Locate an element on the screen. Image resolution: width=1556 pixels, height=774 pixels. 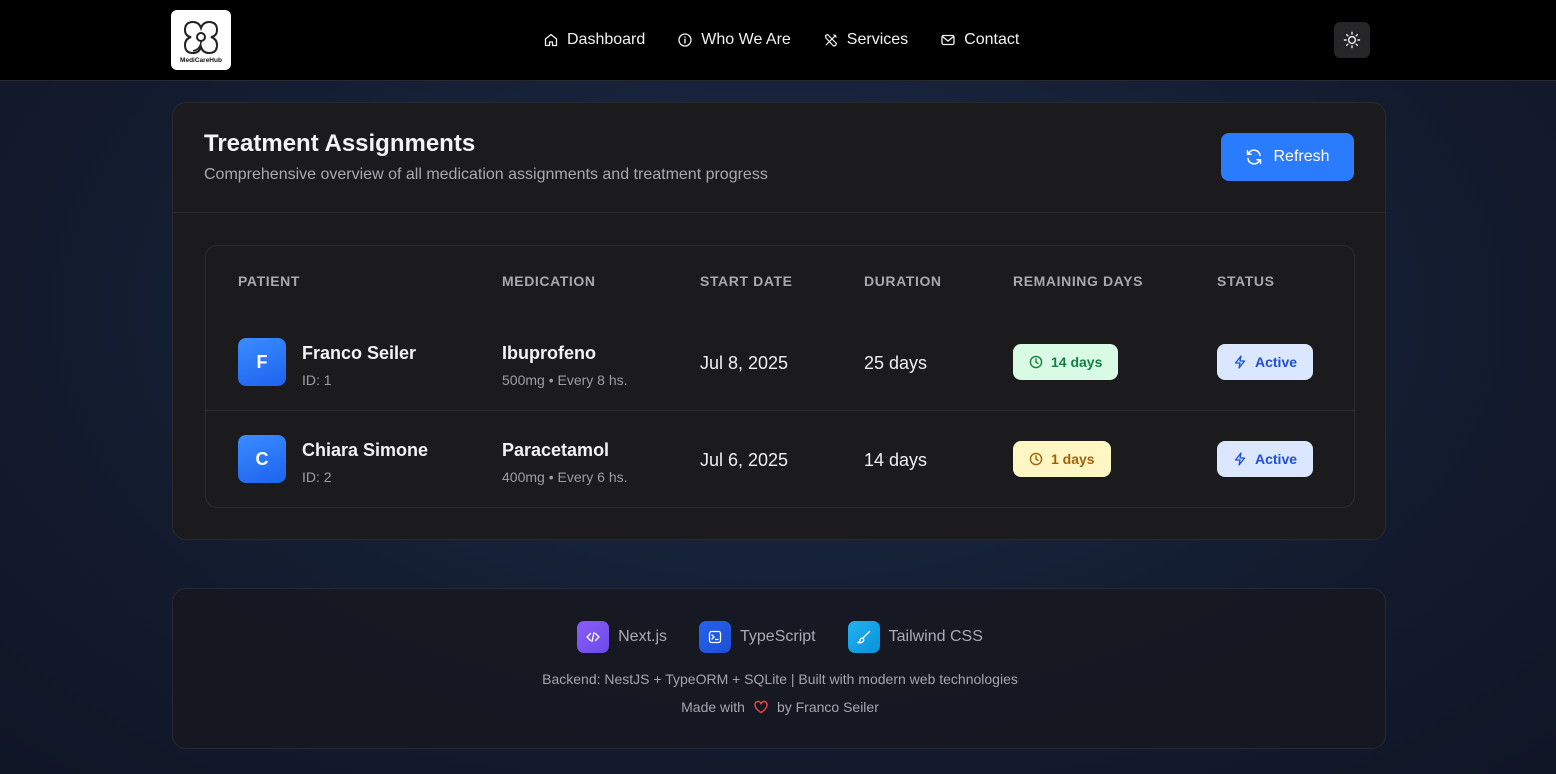
tech-nextjs: Next.js is located at coordinates (622, 637).